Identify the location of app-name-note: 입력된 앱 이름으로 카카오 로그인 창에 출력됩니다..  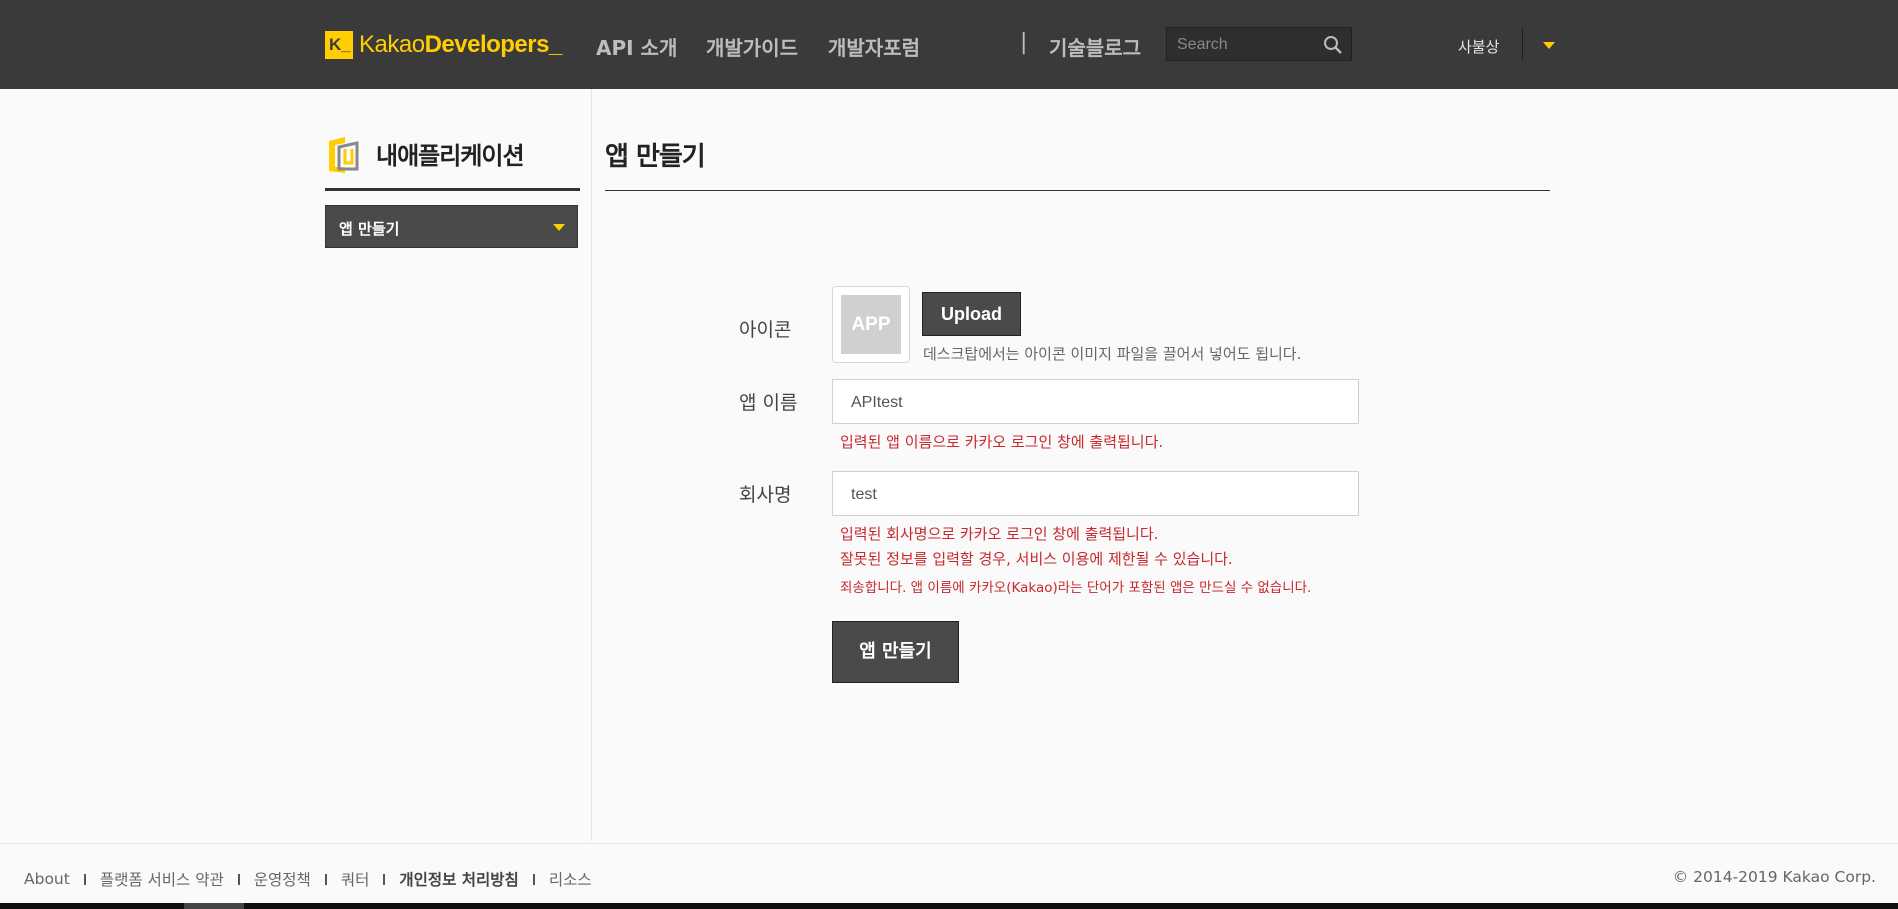
(1002, 442).